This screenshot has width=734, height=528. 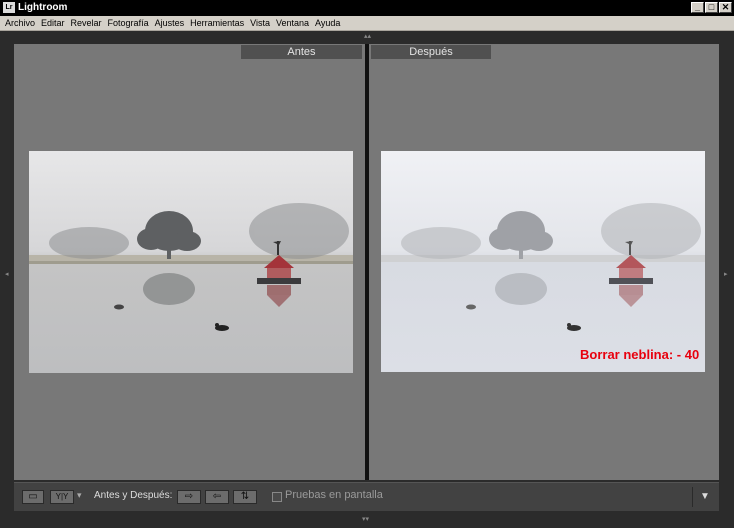 I want to click on before-after-icon: Y|Y, so click(x=62, y=496).